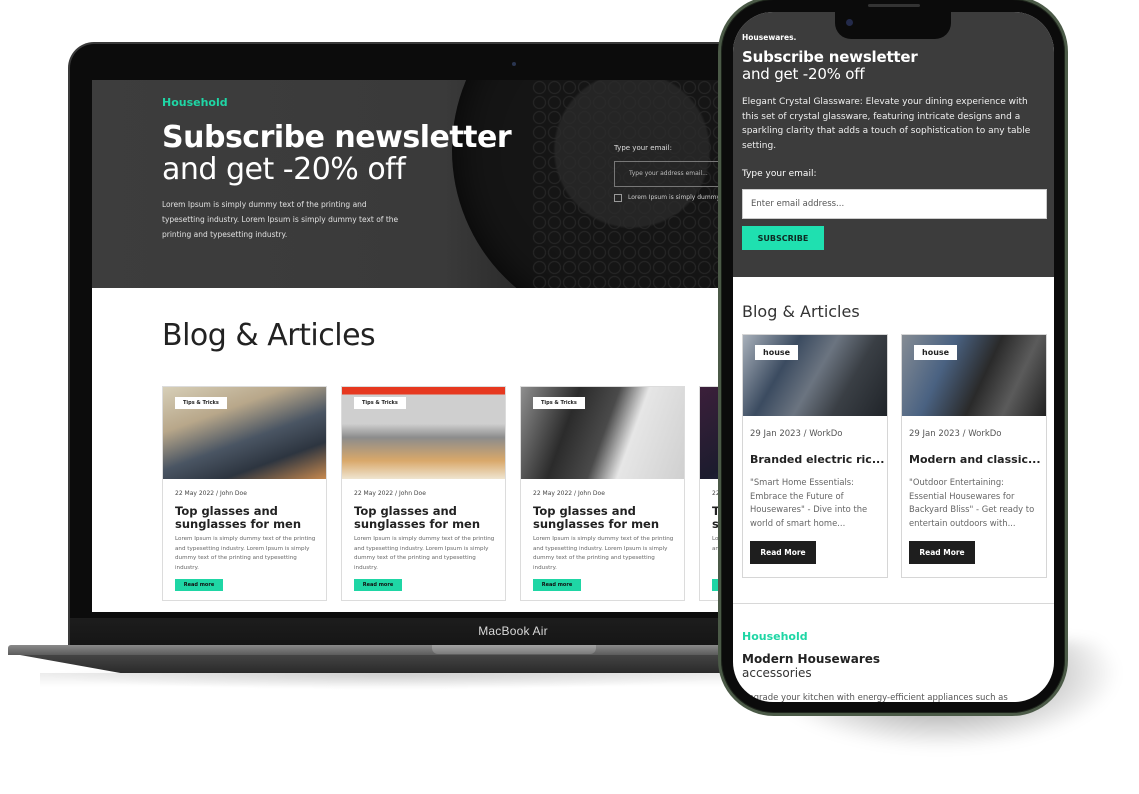  What do you see at coordinates (775, 636) in the screenshot?
I see `household-eyebrow: Household` at bounding box center [775, 636].